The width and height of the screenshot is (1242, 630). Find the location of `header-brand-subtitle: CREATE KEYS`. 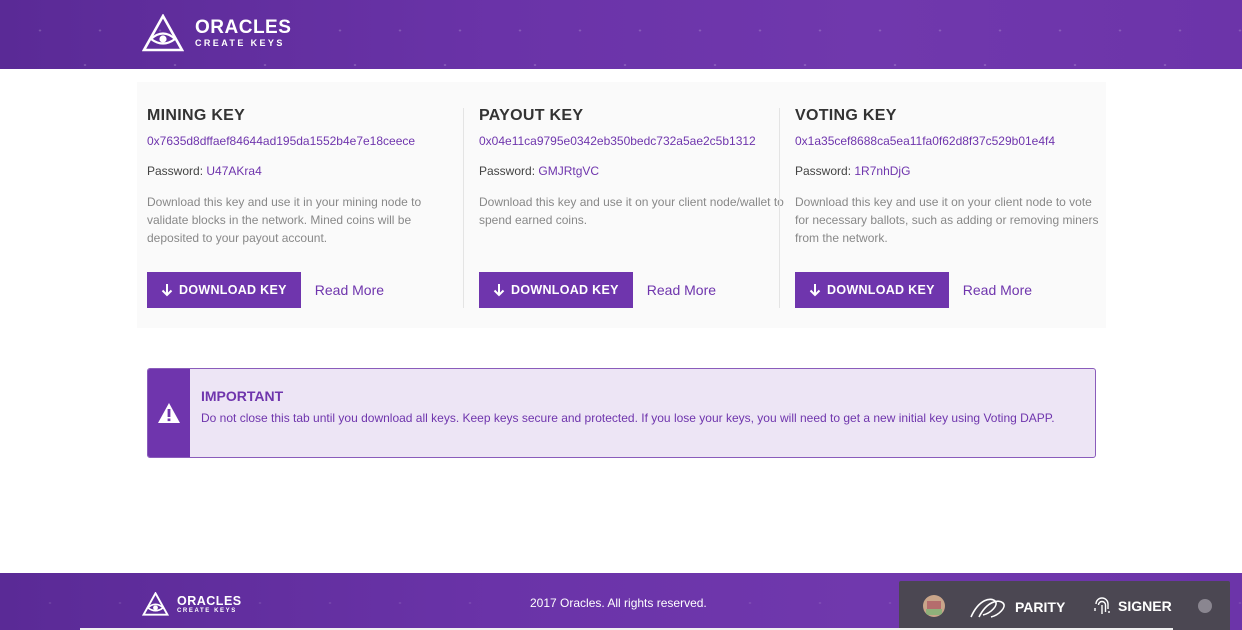

header-brand-subtitle: CREATE KEYS is located at coordinates (240, 43).